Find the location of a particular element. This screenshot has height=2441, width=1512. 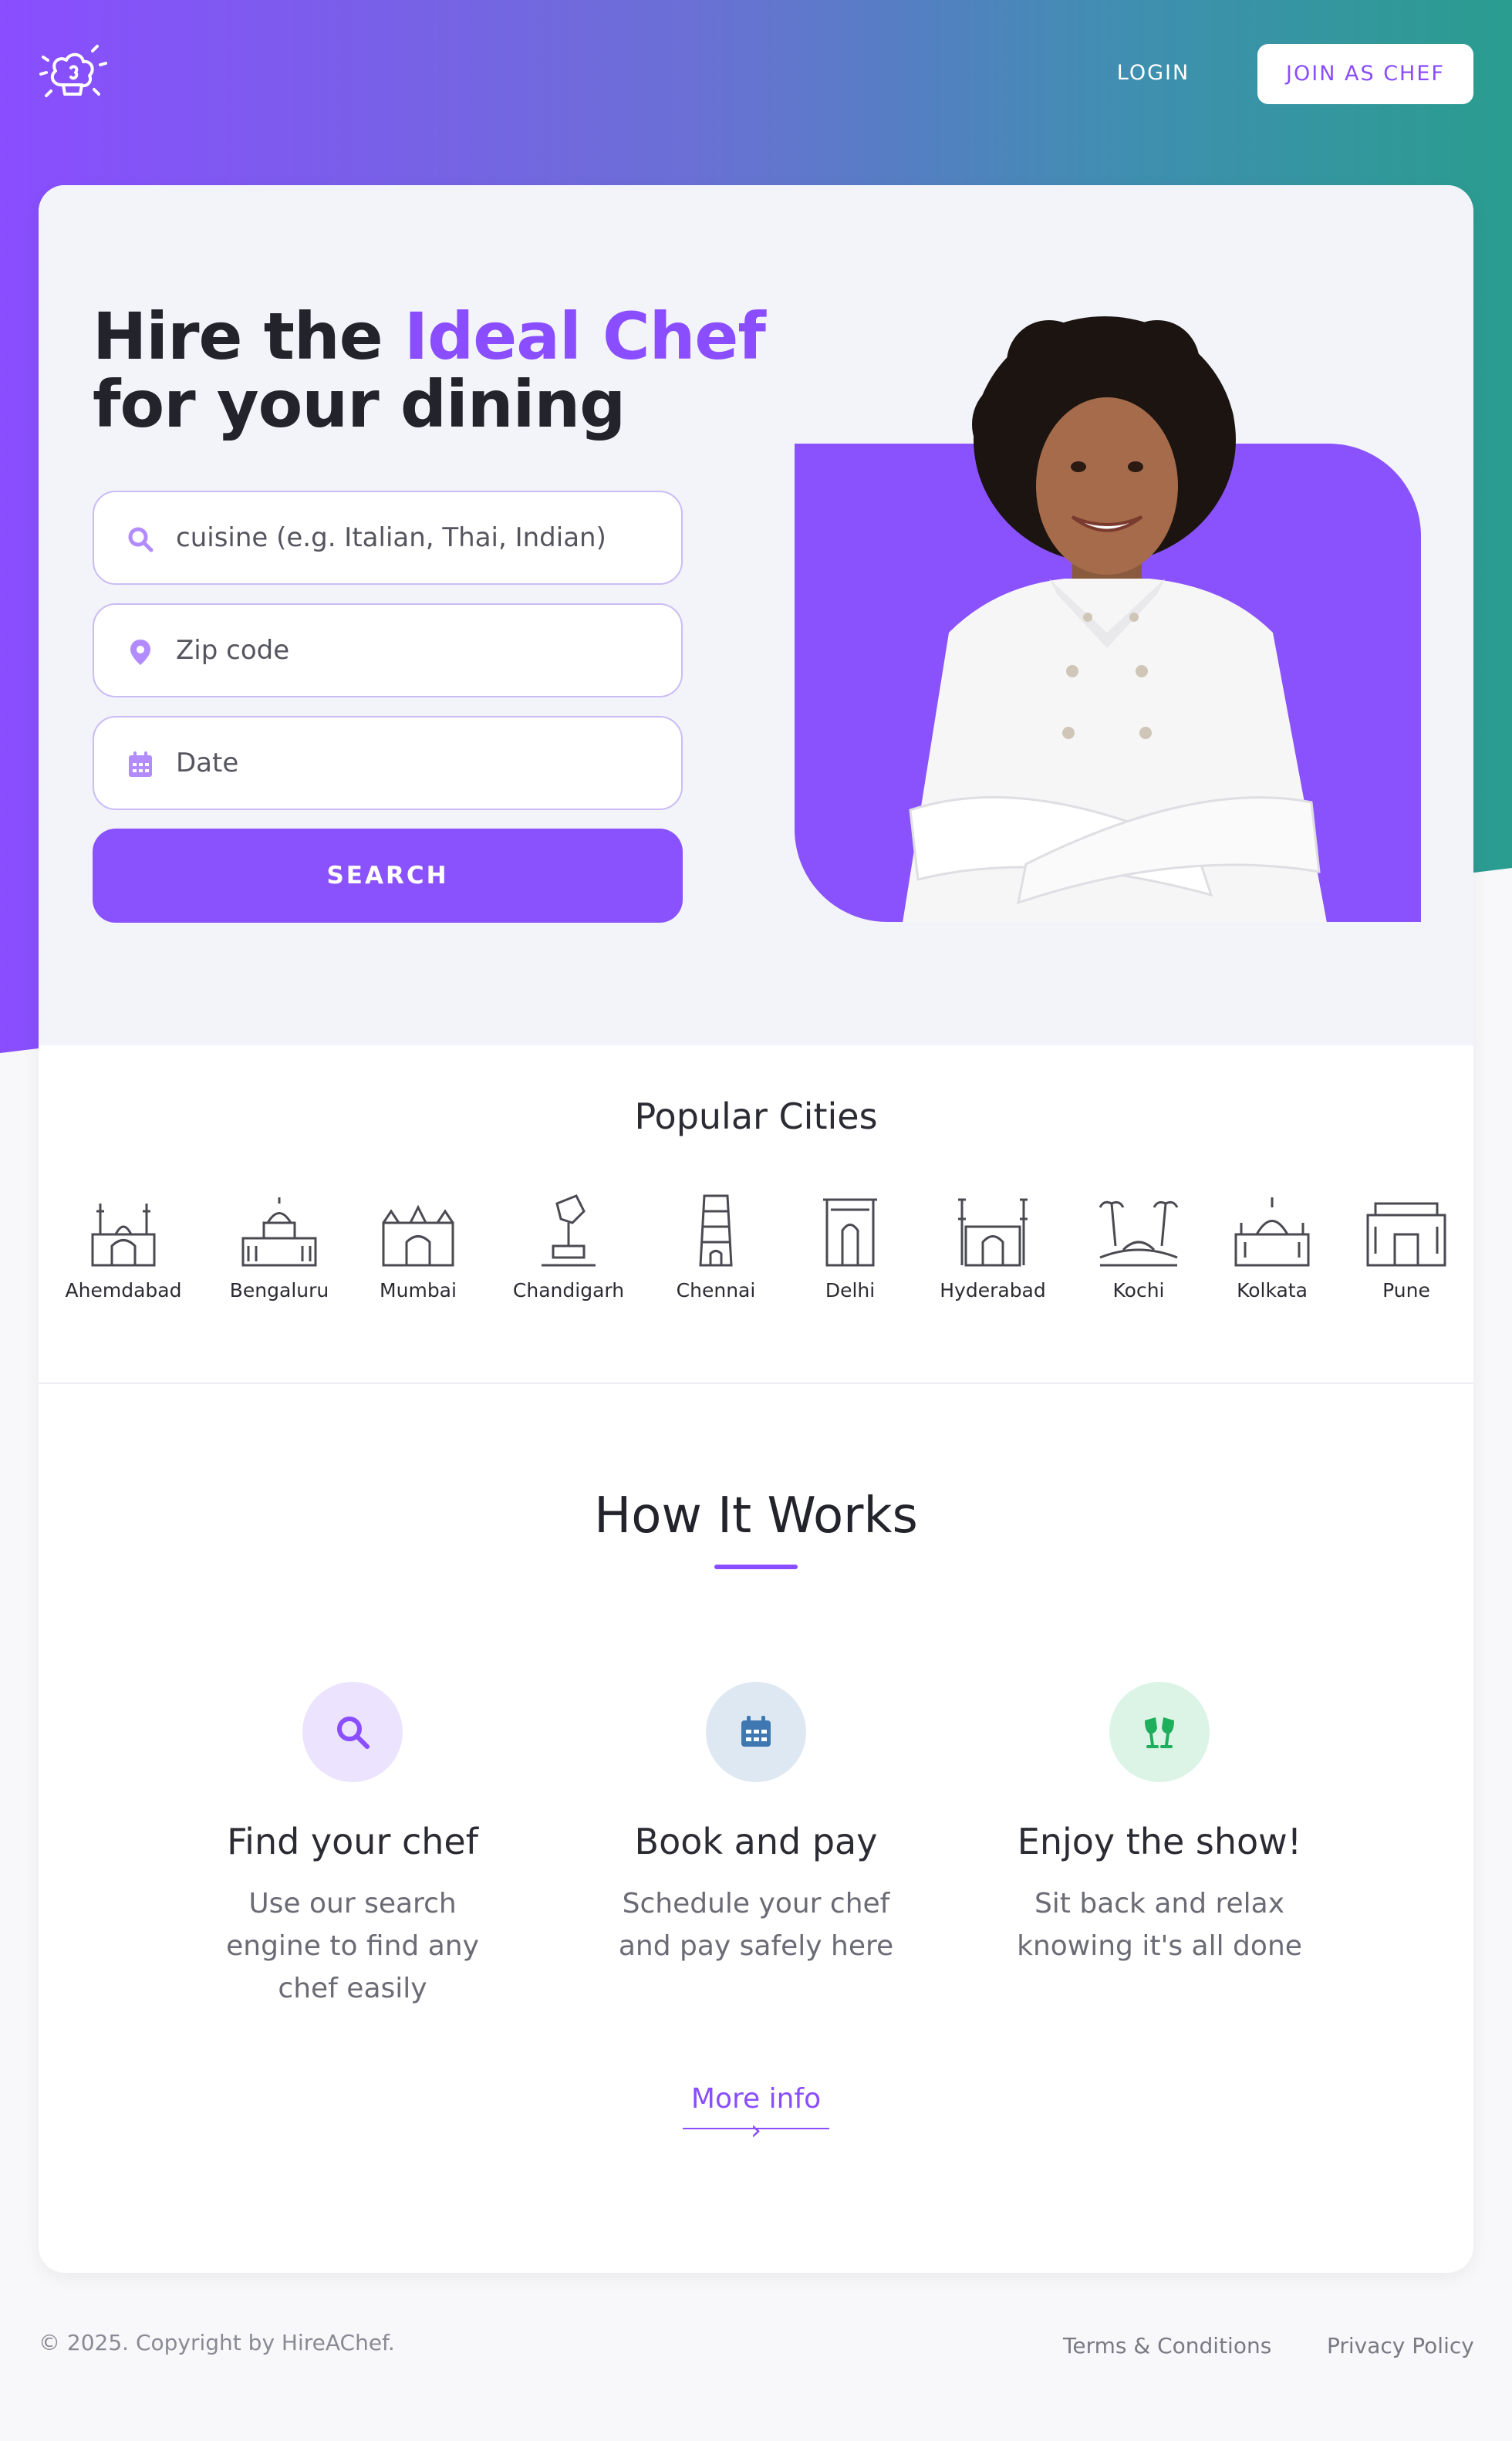

city-label: Kolkata is located at coordinates (1272, 1290).